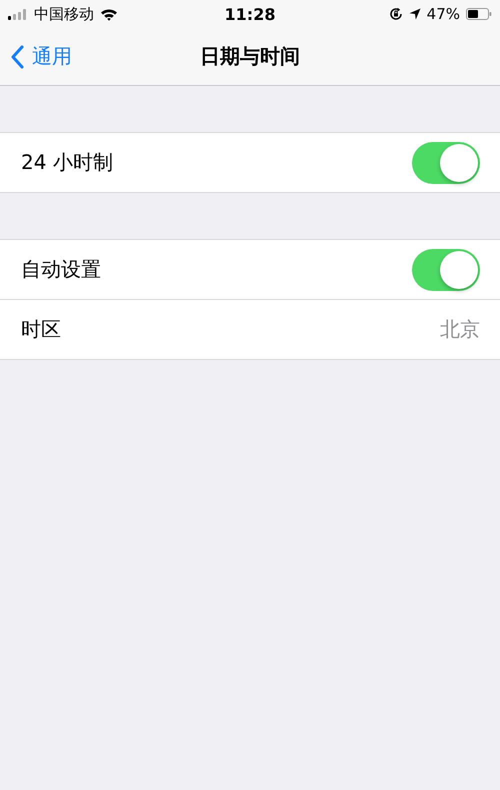 The height and width of the screenshot is (790, 500). What do you see at coordinates (41, 329) in the screenshot?
I see `row-label: 时区` at bounding box center [41, 329].